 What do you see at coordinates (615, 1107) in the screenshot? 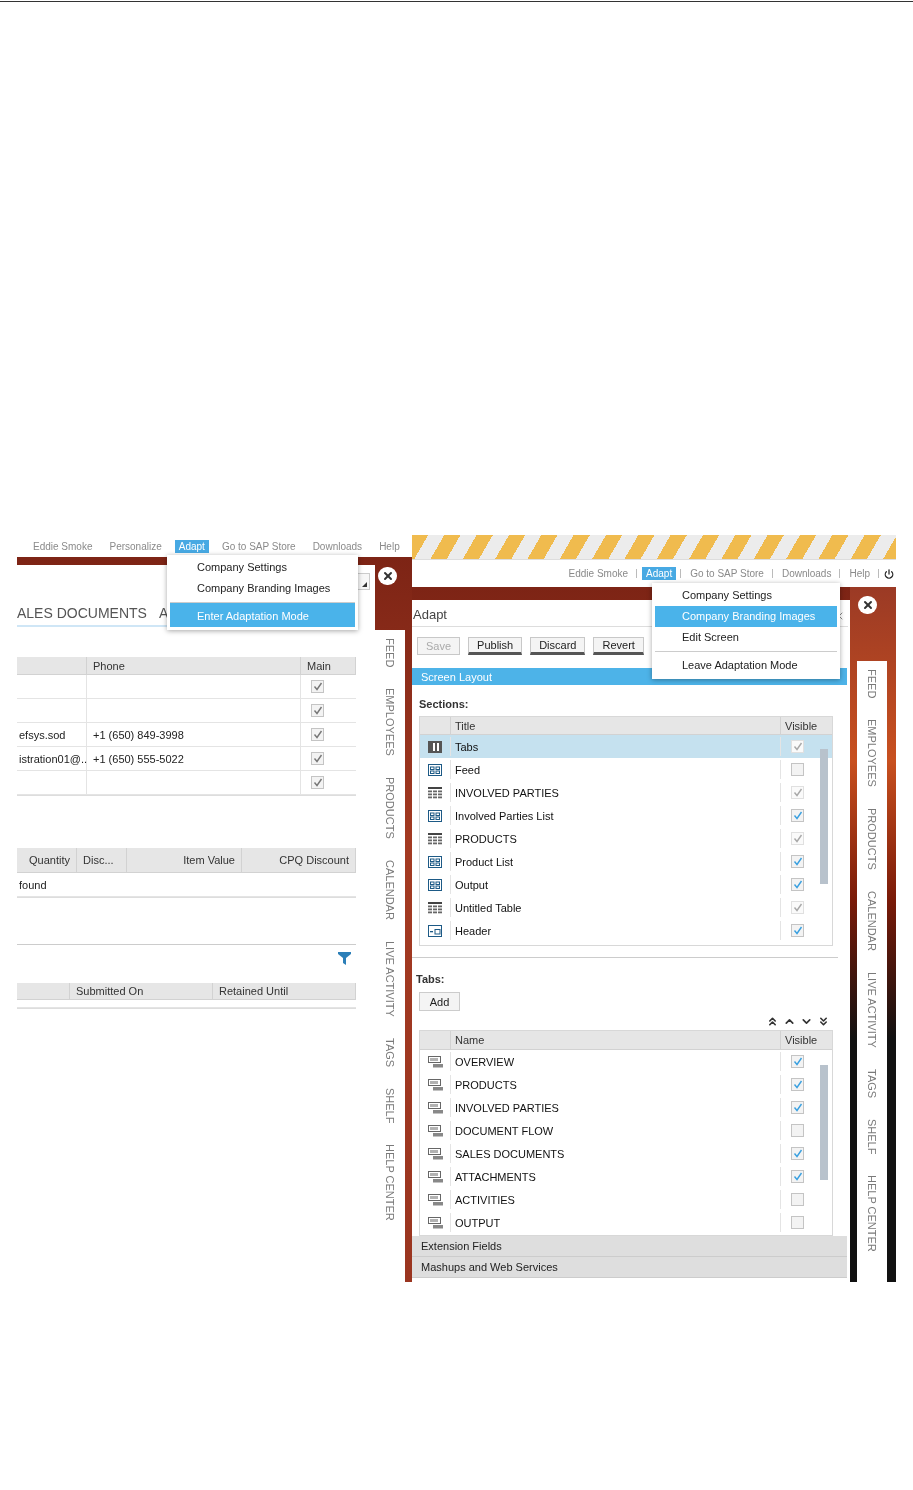
I see `tab-name: INVOLVED PARTIES` at bounding box center [615, 1107].